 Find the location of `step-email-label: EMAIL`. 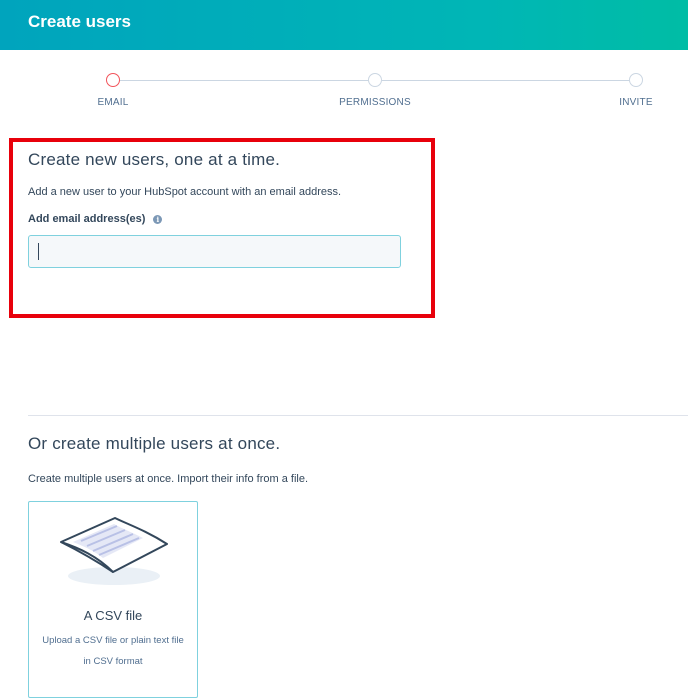

step-email-label: EMAIL is located at coordinates (113, 102).